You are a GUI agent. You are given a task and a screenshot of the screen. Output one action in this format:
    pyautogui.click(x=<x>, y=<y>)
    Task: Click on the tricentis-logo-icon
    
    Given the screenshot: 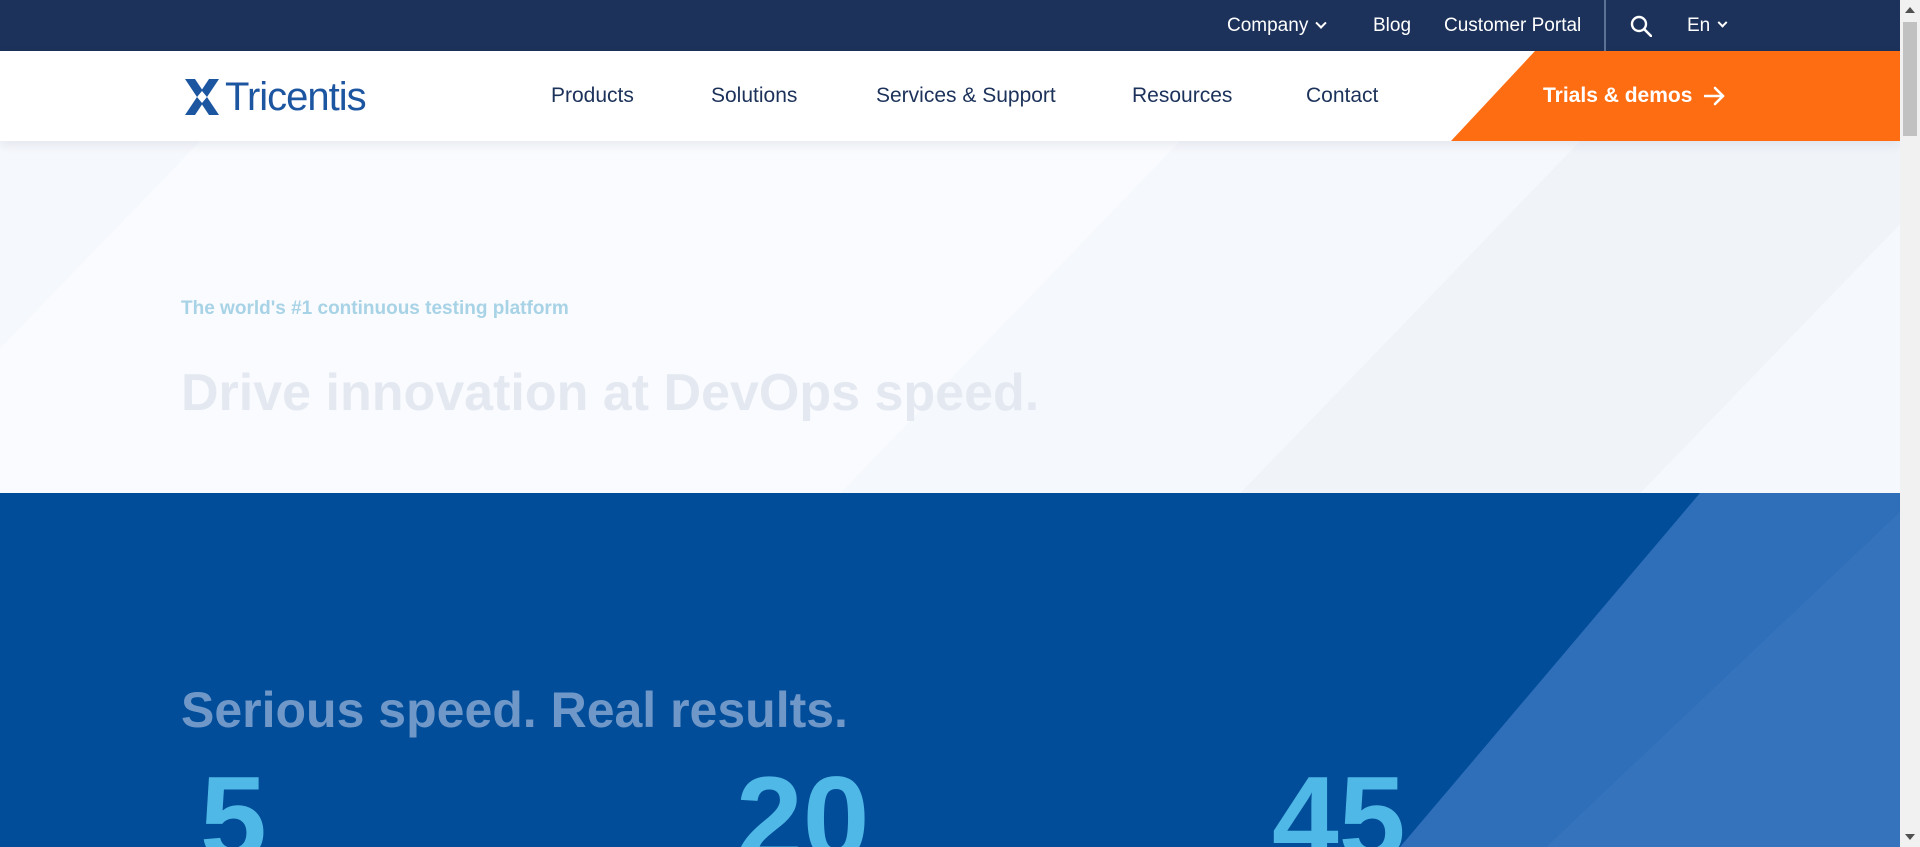 What is the action you would take?
    pyautogui.click(x=202, y=97)
    